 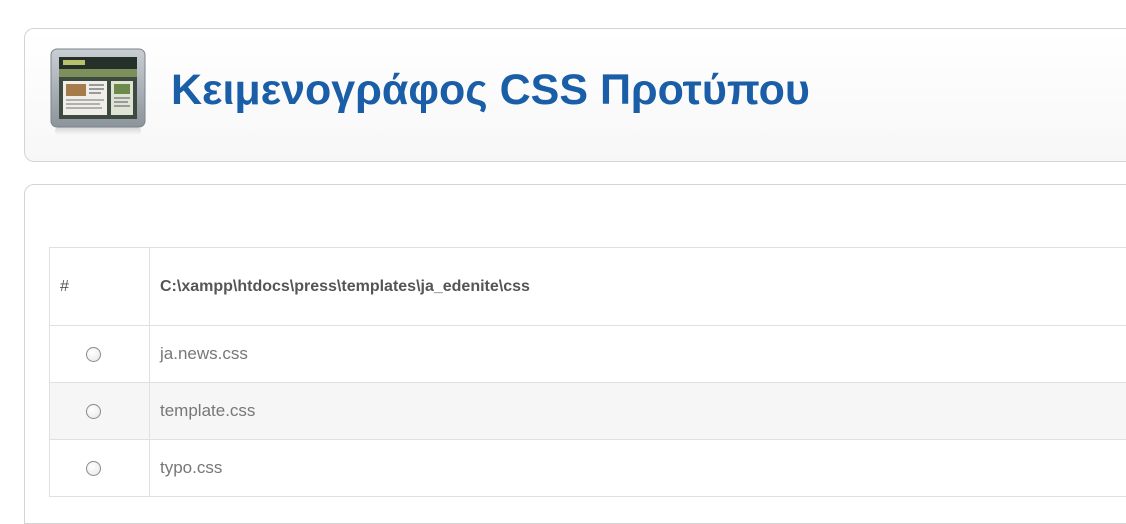 I want to click on template-preview-icon, so click(x=98, y=92).